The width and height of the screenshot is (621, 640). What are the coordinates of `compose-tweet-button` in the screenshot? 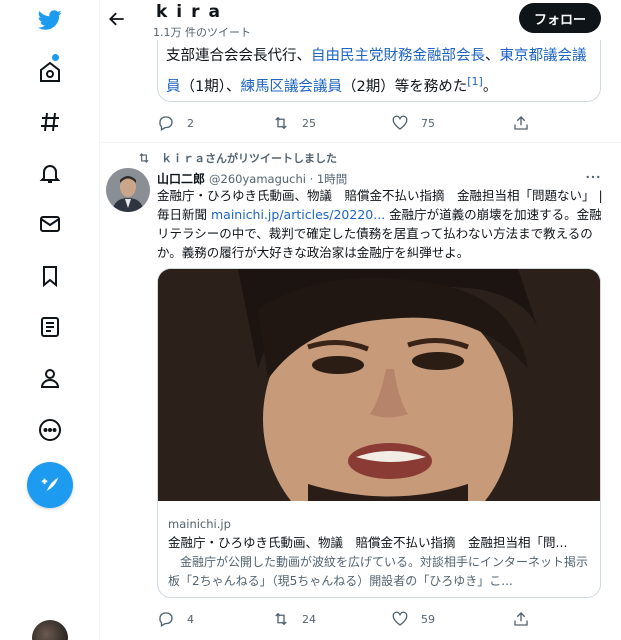 It's located at (50, 485).